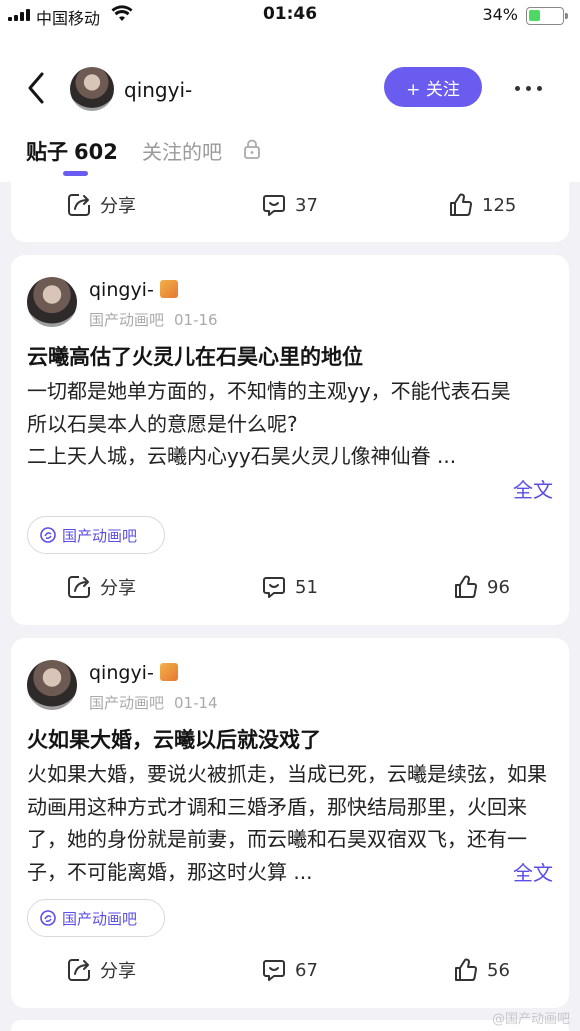 This screenshot has height=1031, width=580. Describe the element at coordinates (252, 149) in the screenshot. I see `lock-icon` at that location.